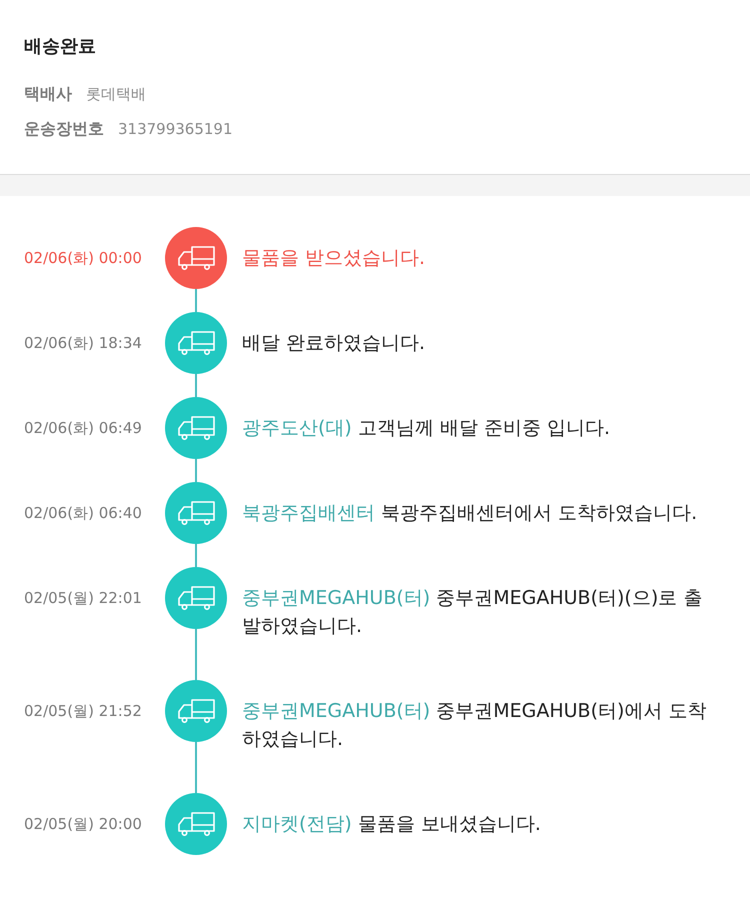  Describe the element at coordinates (83, 513) in the screenshot. I see `event-time: 02/06(화) 06:40` at that location.